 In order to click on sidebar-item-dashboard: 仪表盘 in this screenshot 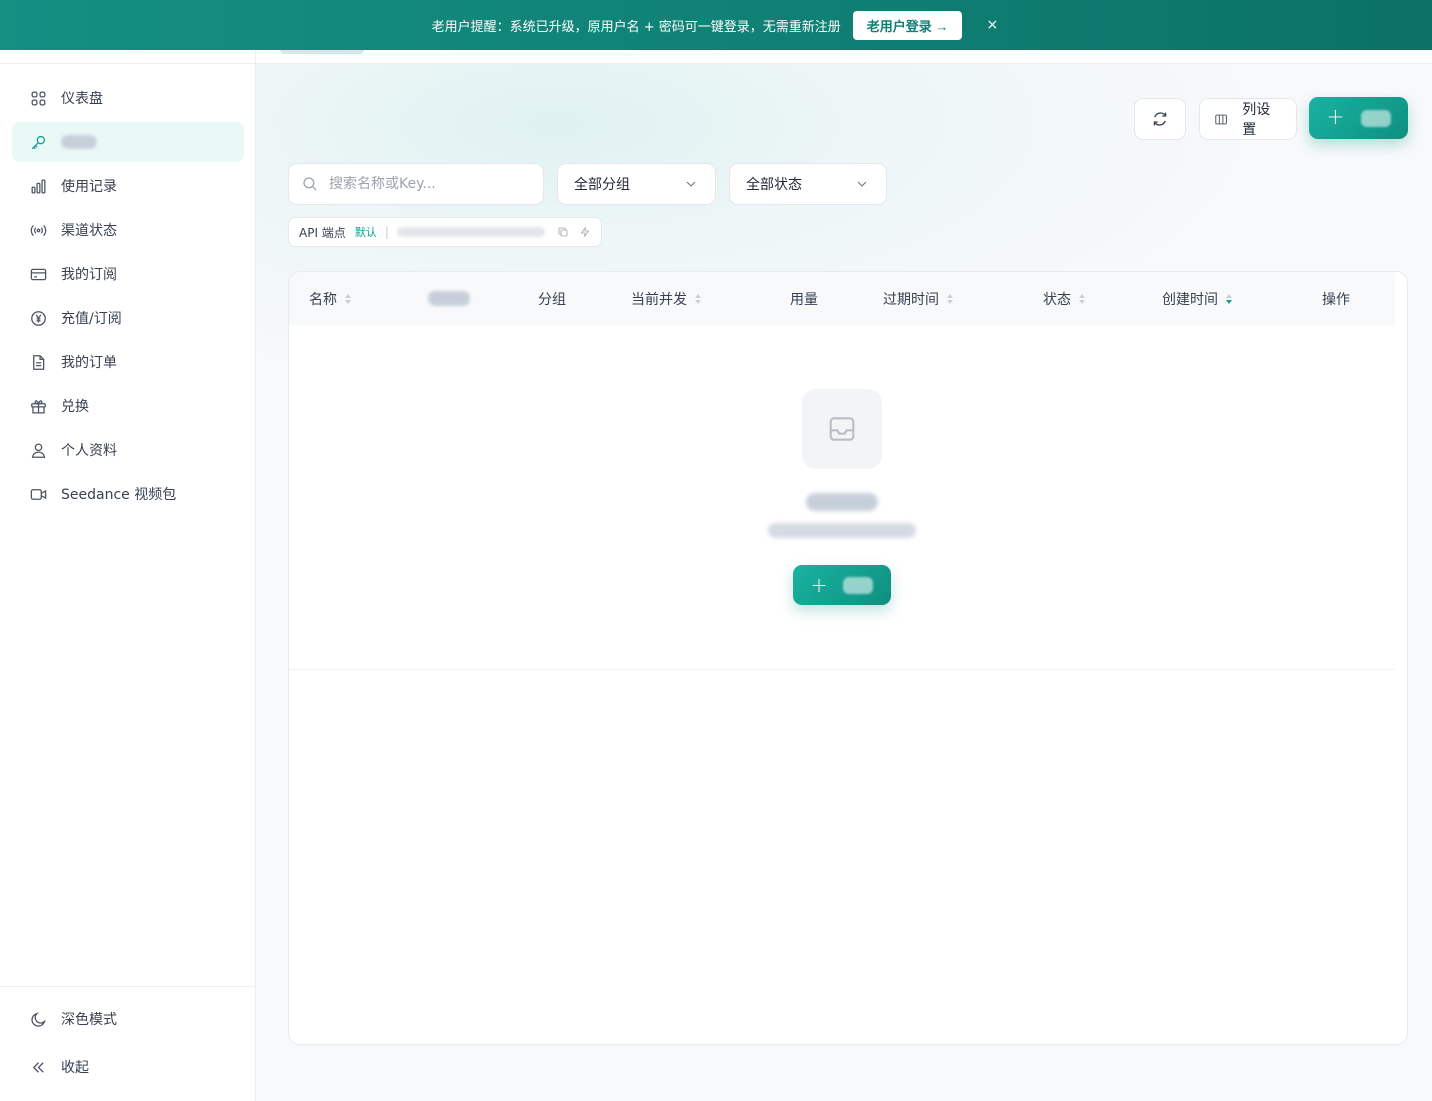, I will do `click(128, 98)`.